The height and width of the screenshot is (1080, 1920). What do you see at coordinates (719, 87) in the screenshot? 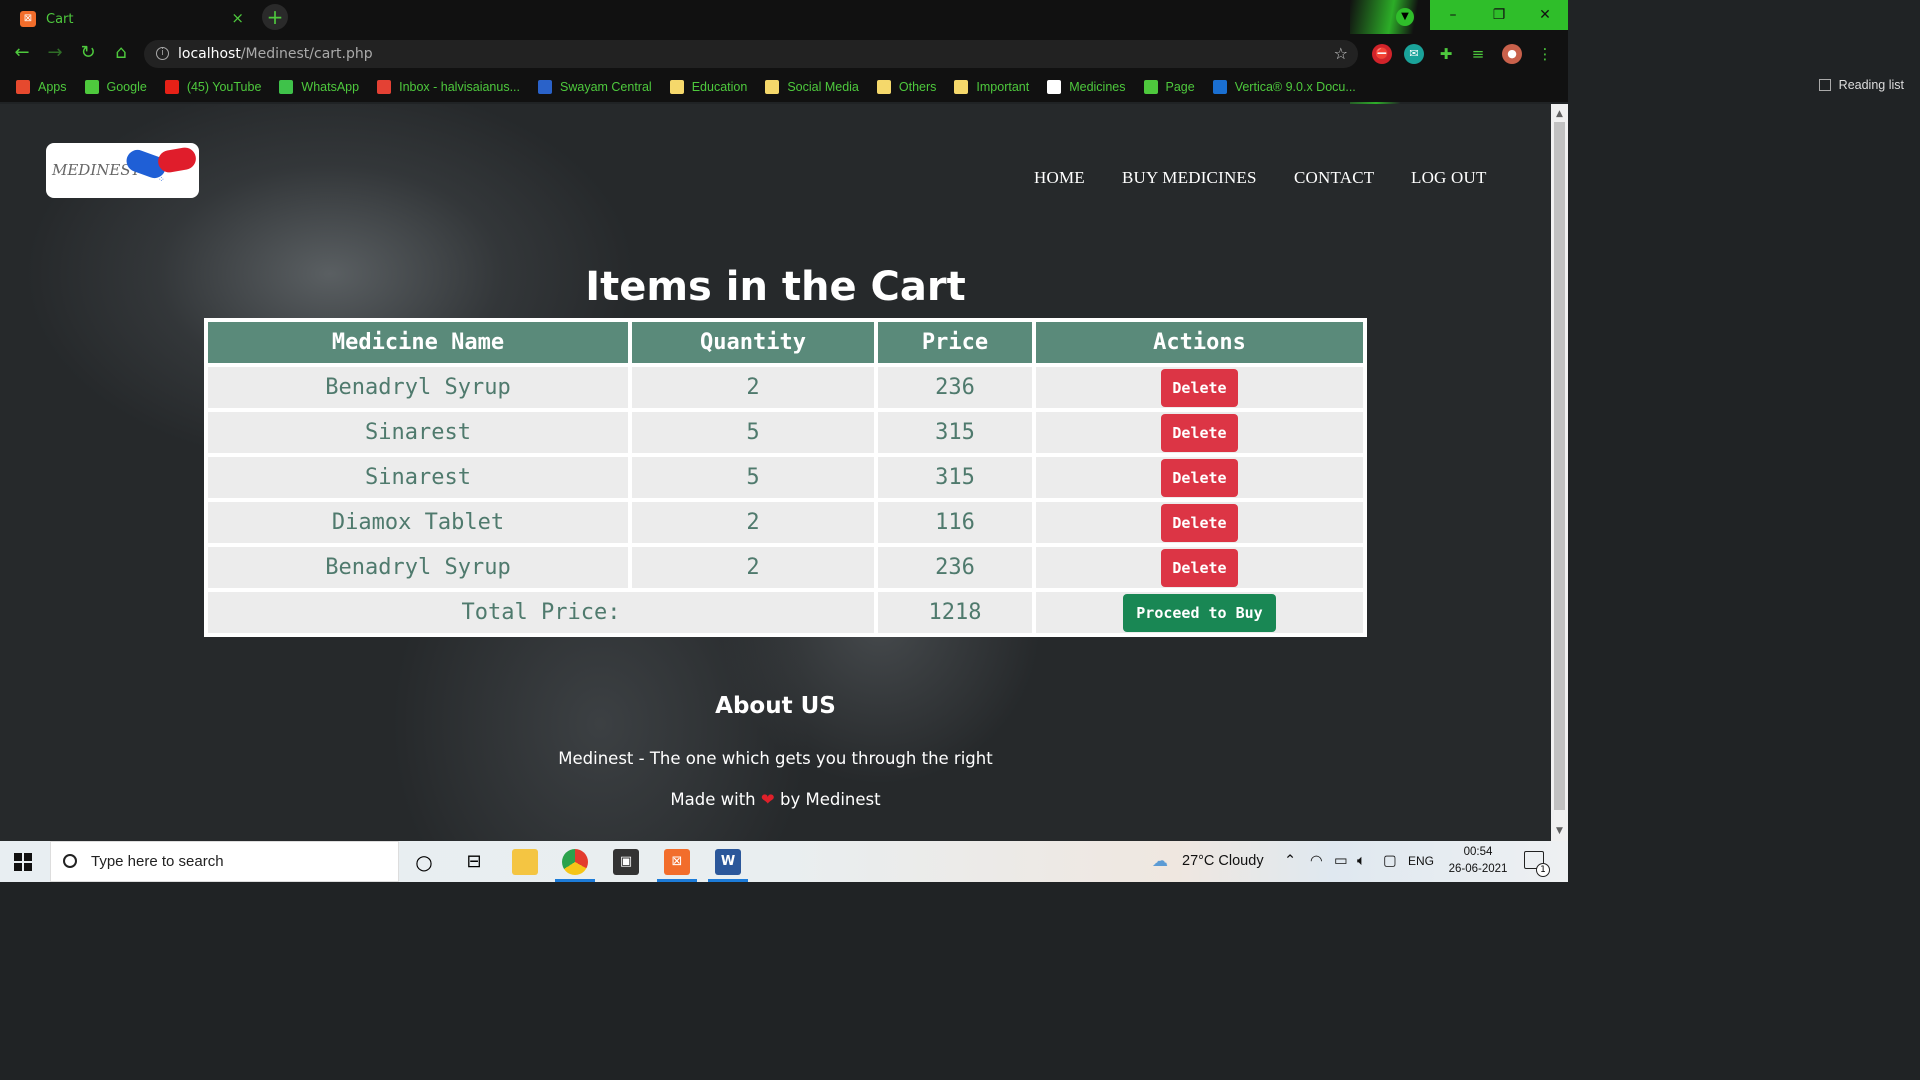
I see `bookmark-label: Education` at bounding box center [719, 87].